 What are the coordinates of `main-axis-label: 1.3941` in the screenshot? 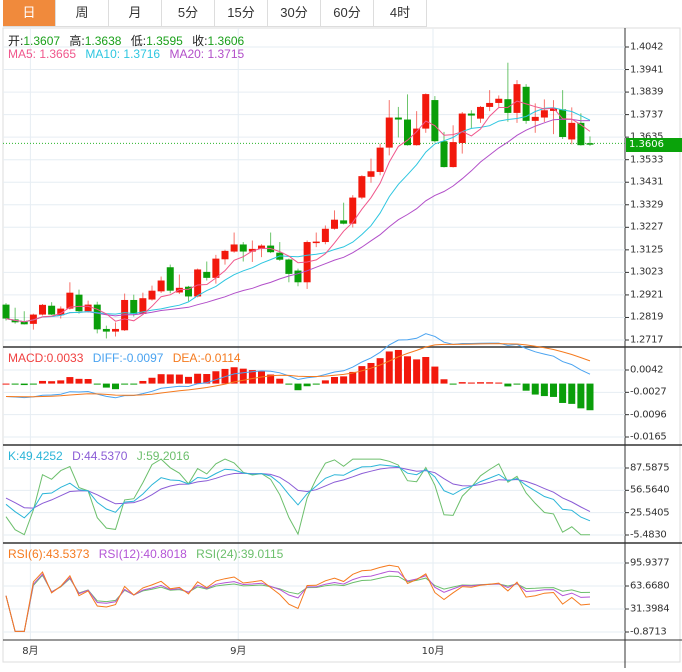 It's located at (647, 70).